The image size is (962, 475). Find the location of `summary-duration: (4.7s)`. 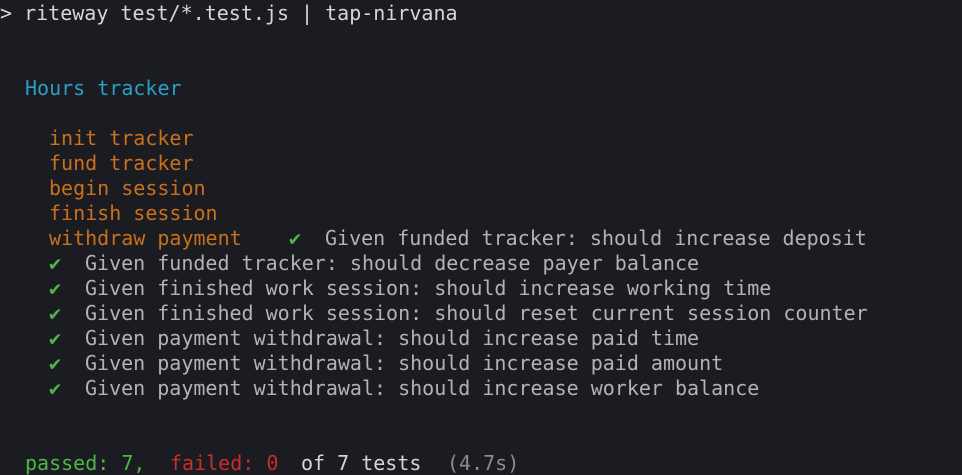

summary-duration: (4.7s) is located at coordinates (483, 463).